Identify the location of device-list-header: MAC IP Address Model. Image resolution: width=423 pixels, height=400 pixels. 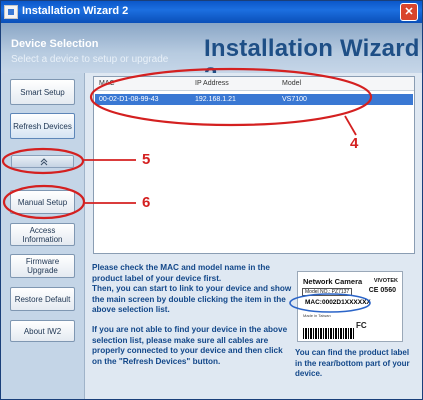
(254, 84).